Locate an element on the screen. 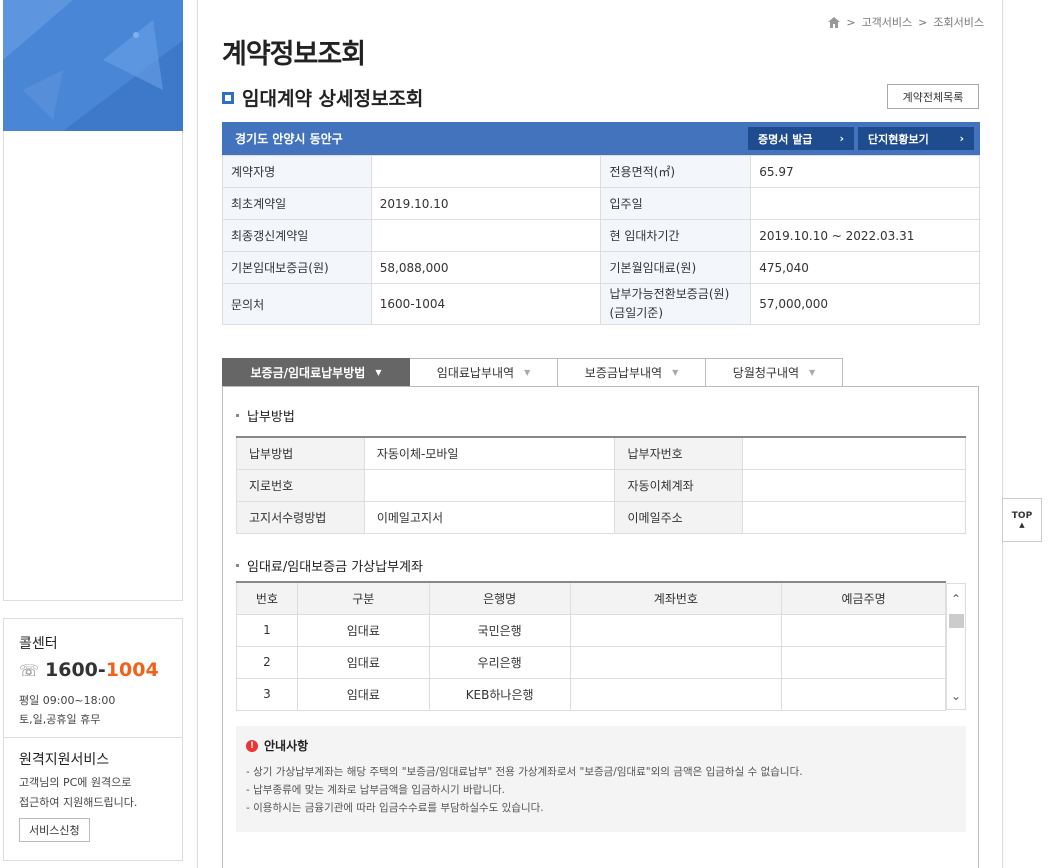 This screenshot has height=868, width=1048. value-contact: 1600-1004 is located at coordinates (486, 304).